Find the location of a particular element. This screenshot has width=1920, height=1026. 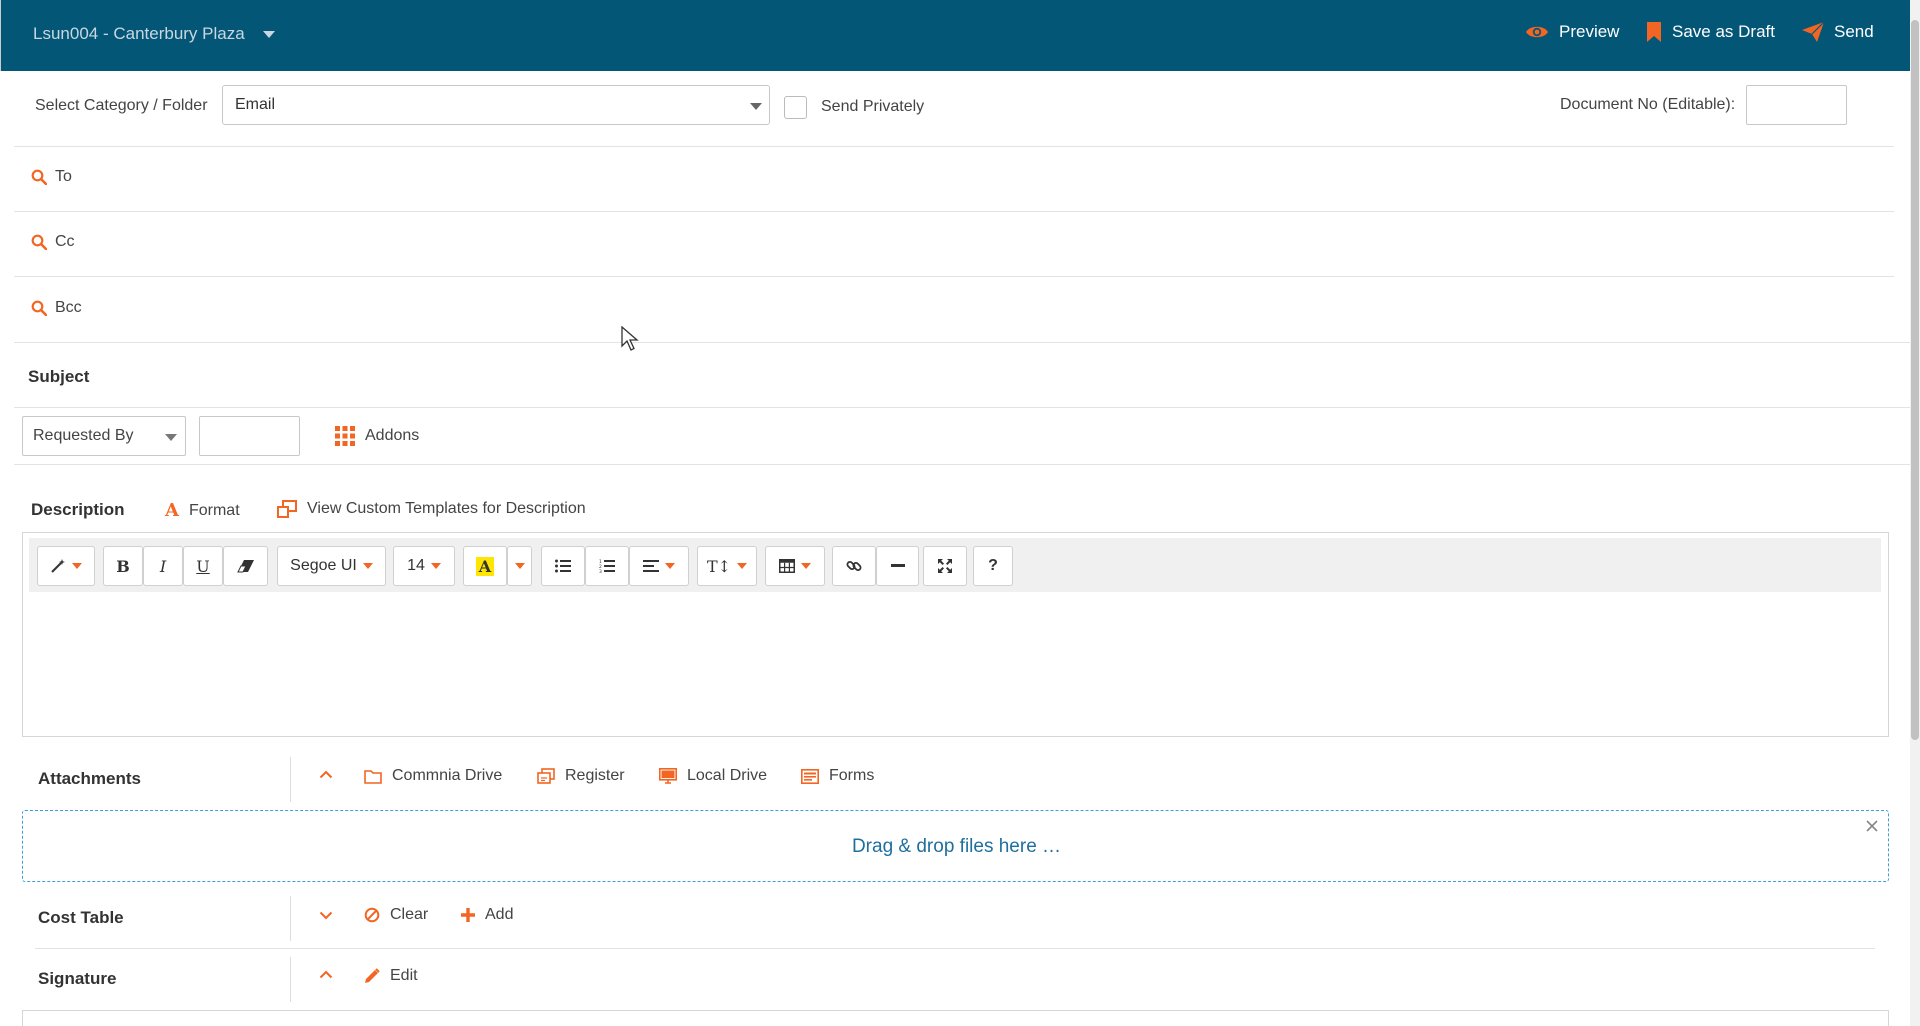

link-icon is located at coordinates (854, 566).